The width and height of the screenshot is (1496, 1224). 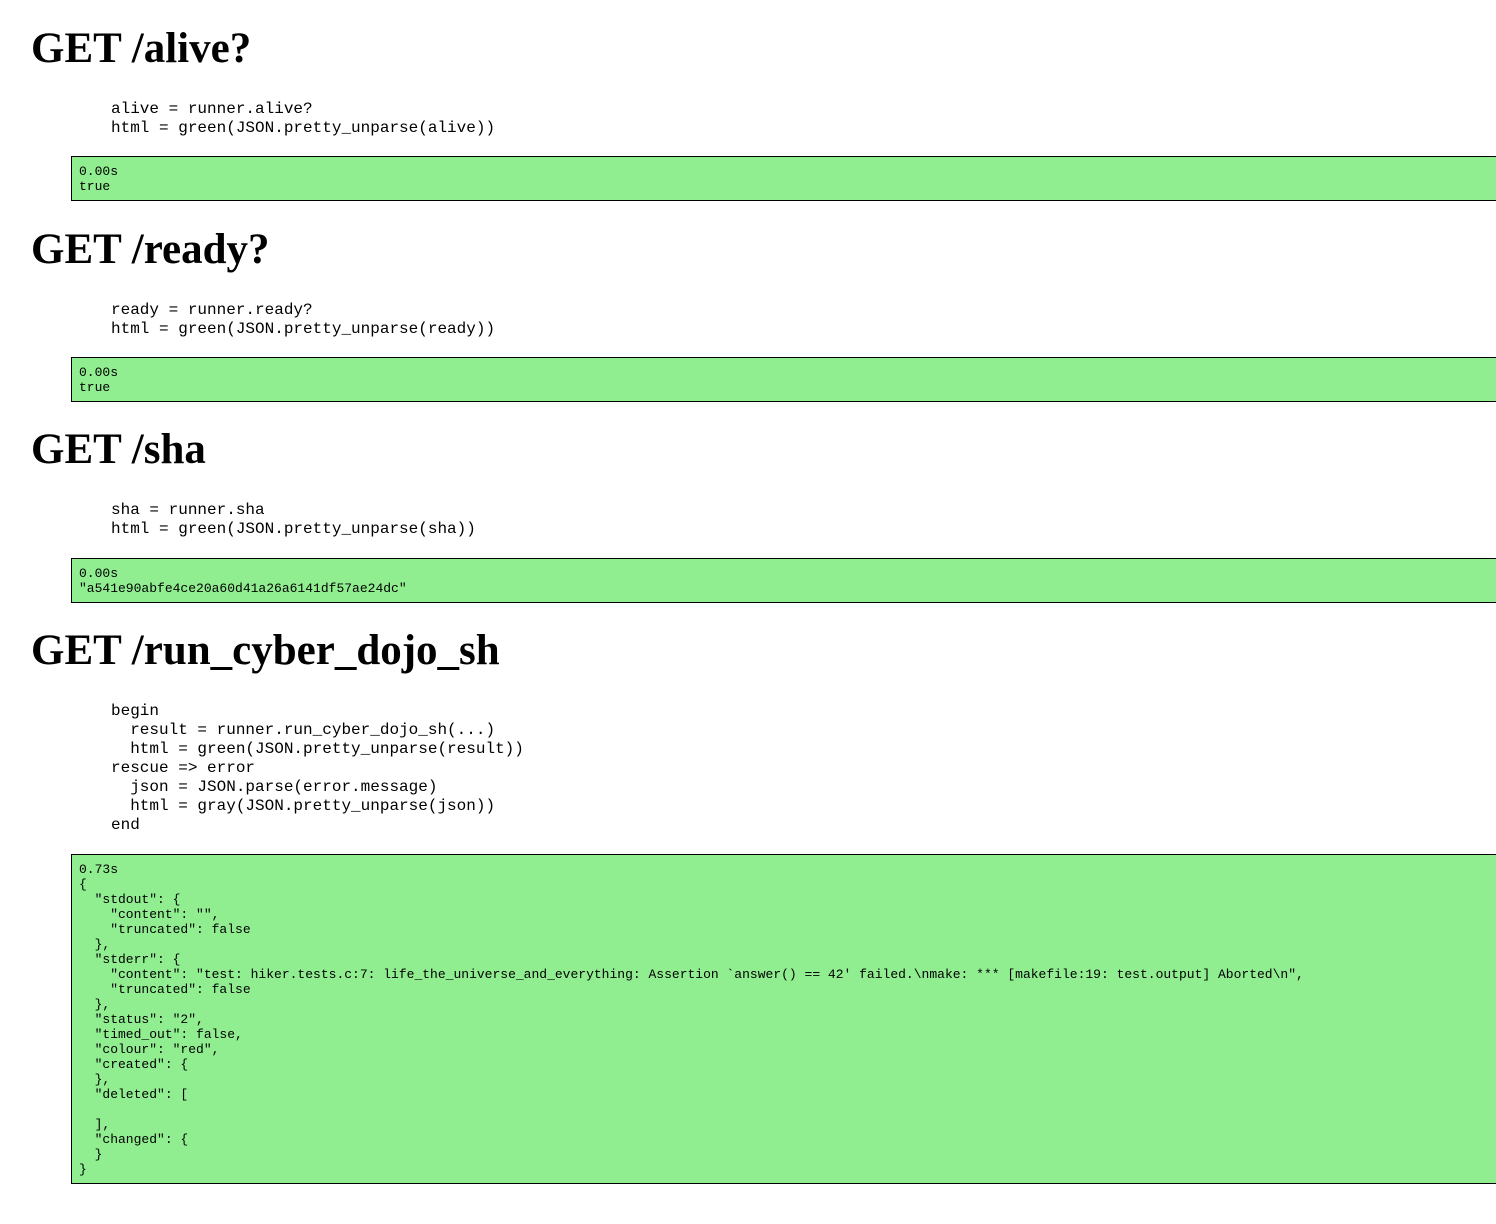 I want to click on result-timing: 0.73s, so click(x=99, y=869).